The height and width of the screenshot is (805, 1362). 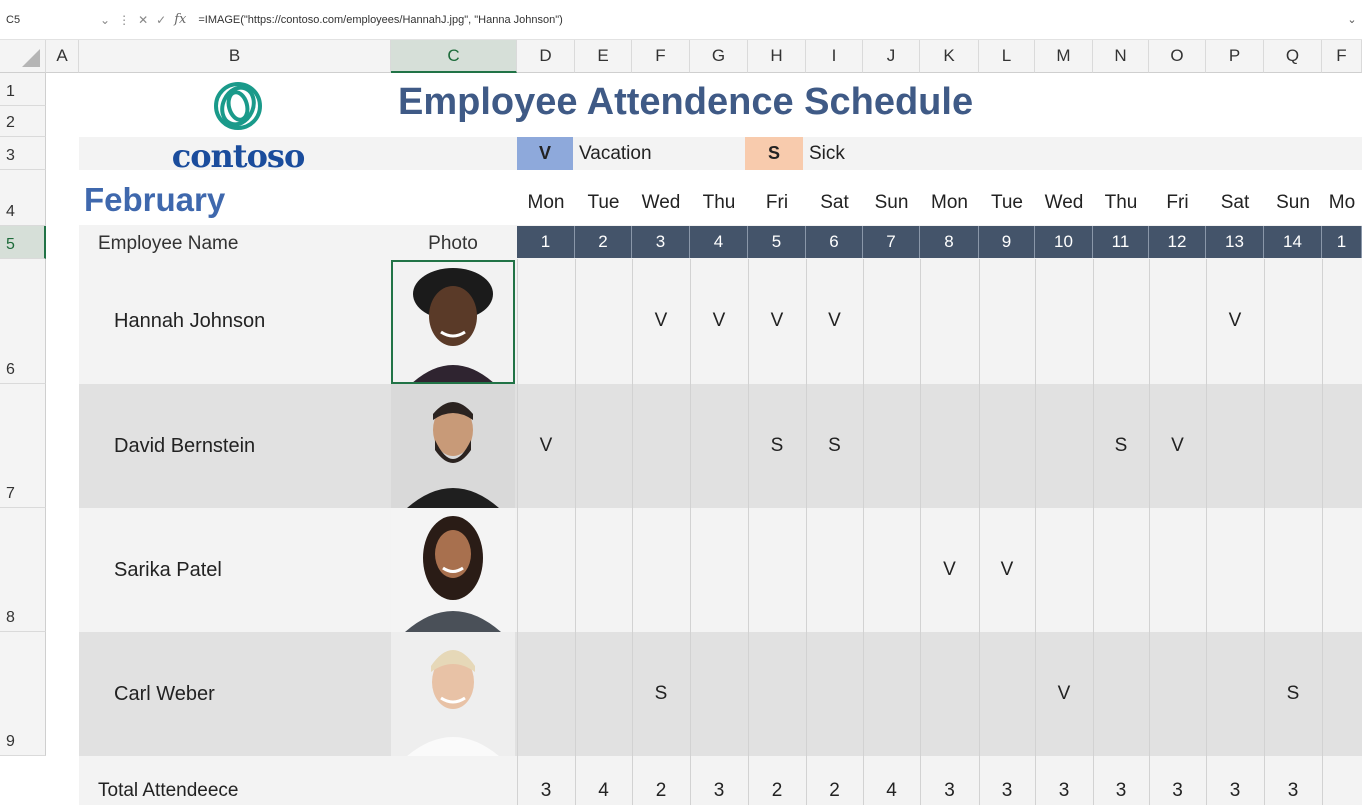 I want to click on employee-name: Carl Weber, so click(x=164, y=694).